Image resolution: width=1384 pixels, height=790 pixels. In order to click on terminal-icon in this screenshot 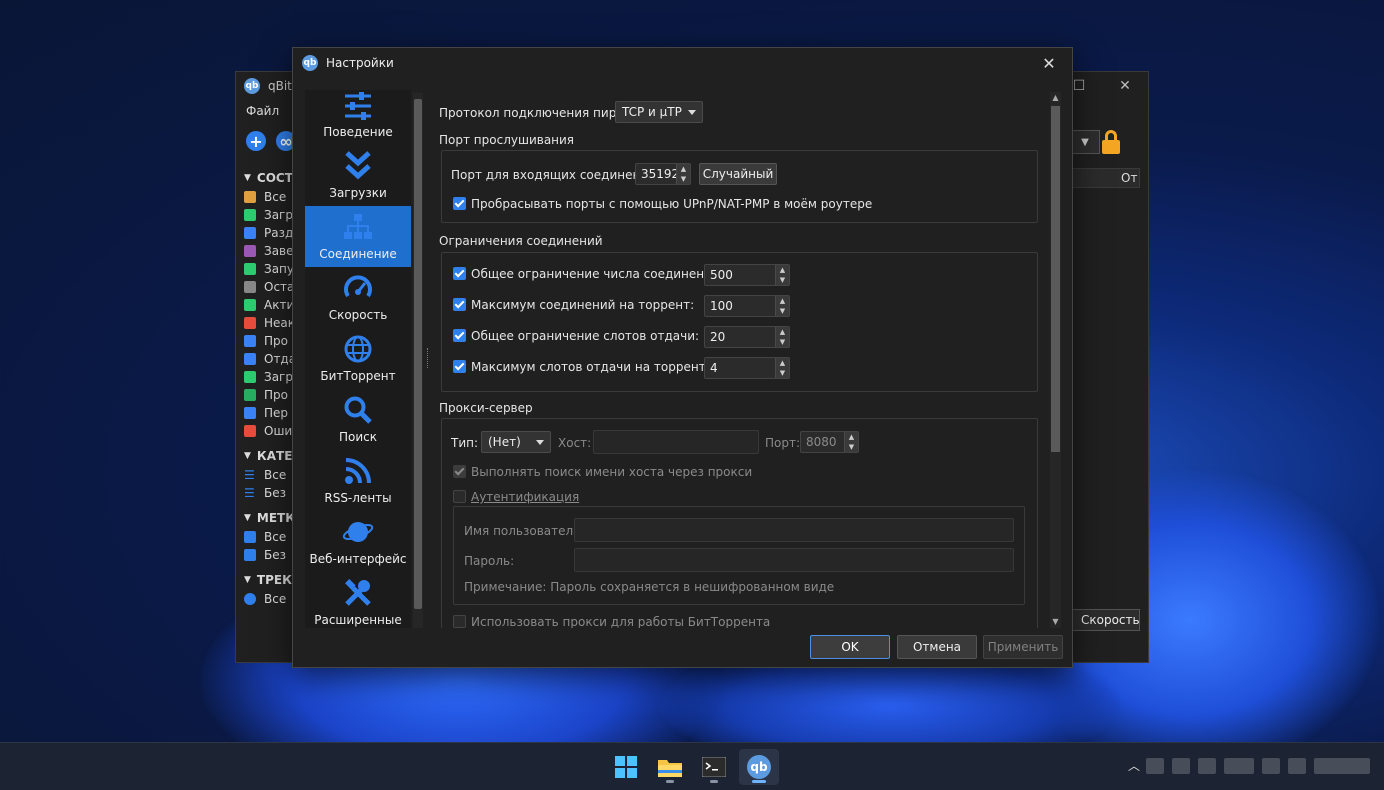, I will do `click(714, 767)`.